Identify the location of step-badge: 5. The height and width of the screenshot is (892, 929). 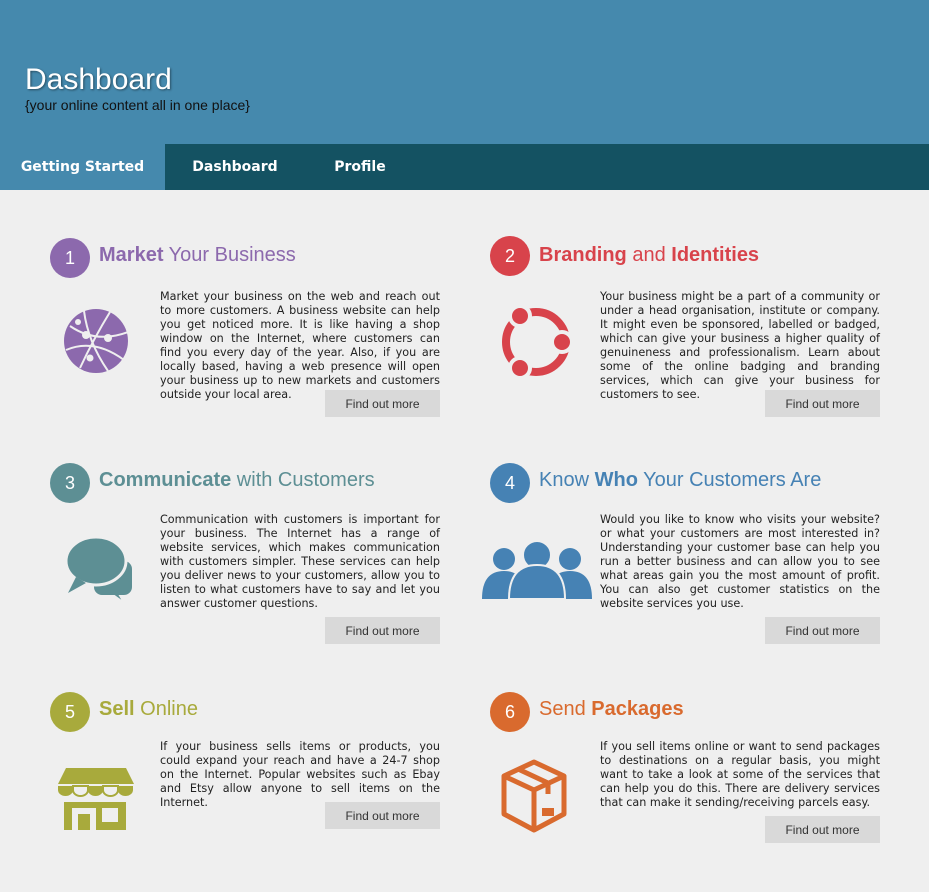
(70, 712).